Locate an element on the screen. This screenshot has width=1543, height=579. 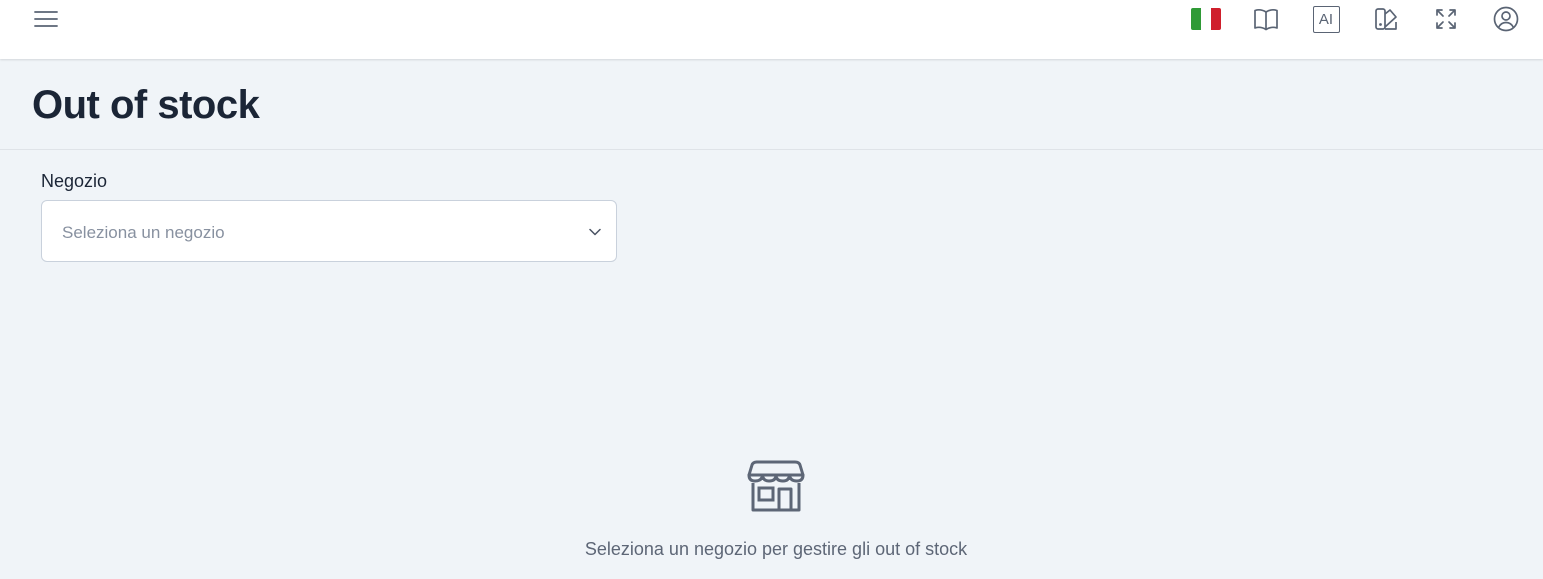
ai-icon: AI is located at coordinates (1326, 19).